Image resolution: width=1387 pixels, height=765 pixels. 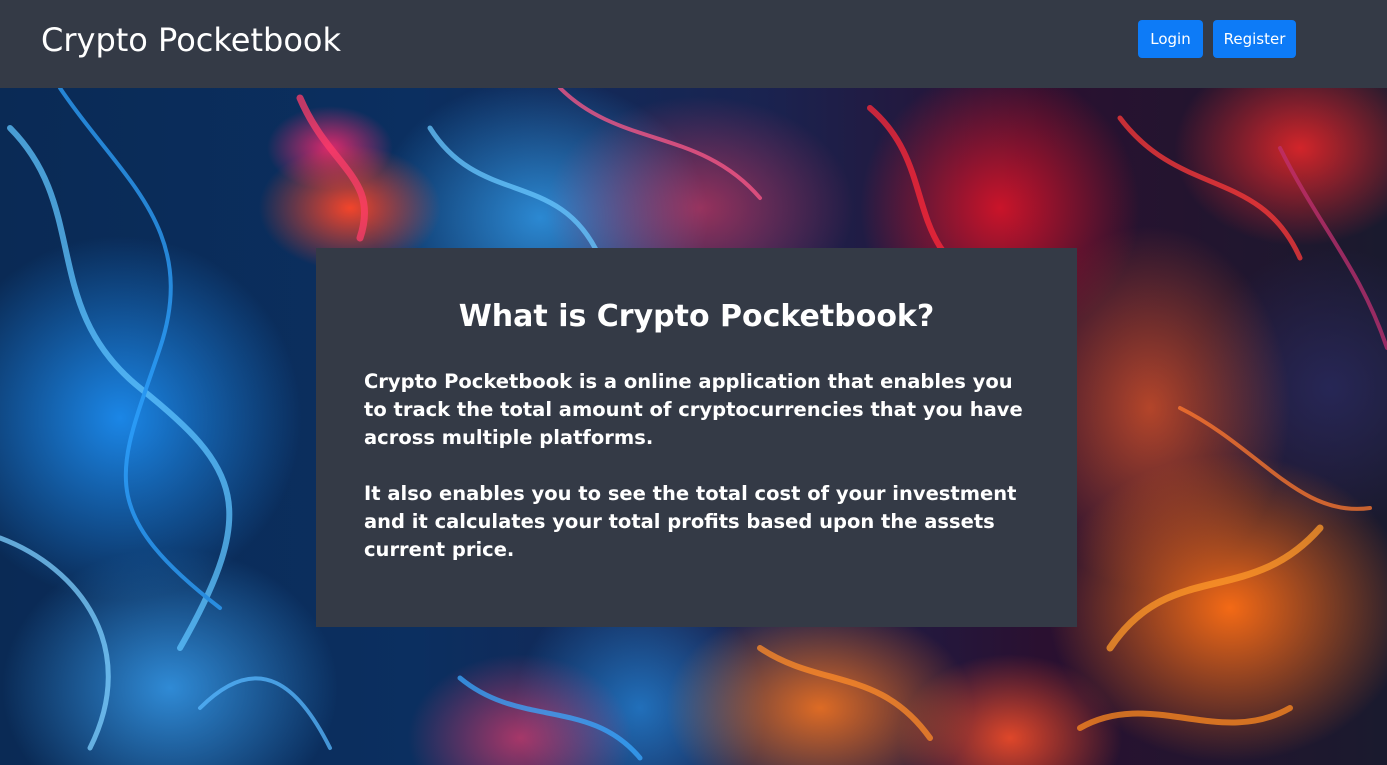 What do you see at coordinates (1170, 39) in the screenshot?
I see `login-button: Login` at bounding box center [1170, 39].